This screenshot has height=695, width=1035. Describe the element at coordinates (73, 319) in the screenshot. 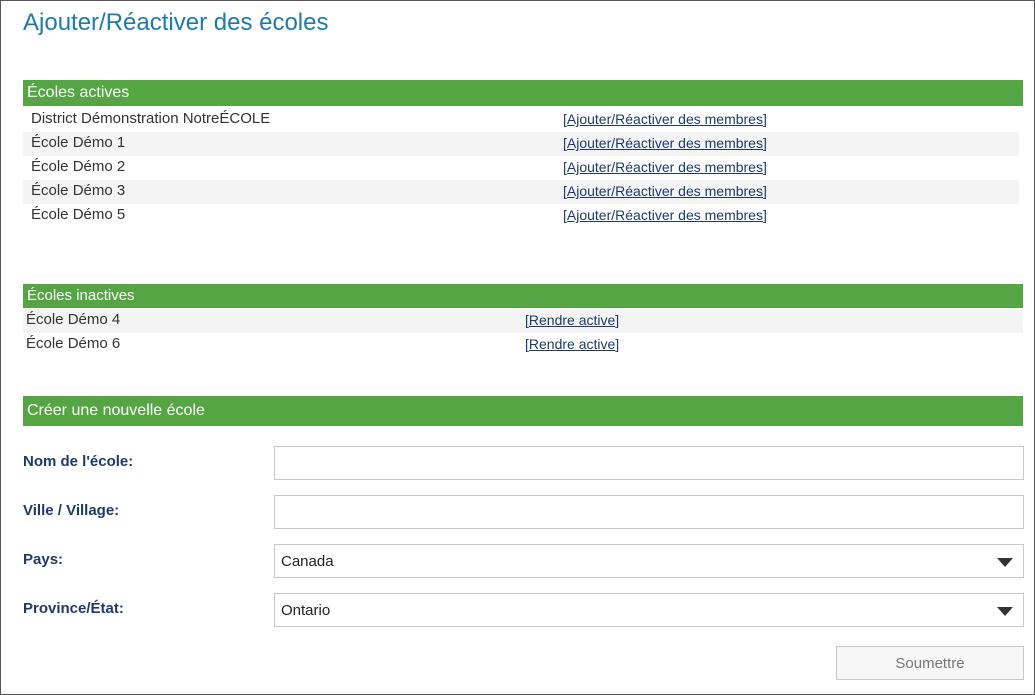

I see `school-name: École Démo 4` at that location.